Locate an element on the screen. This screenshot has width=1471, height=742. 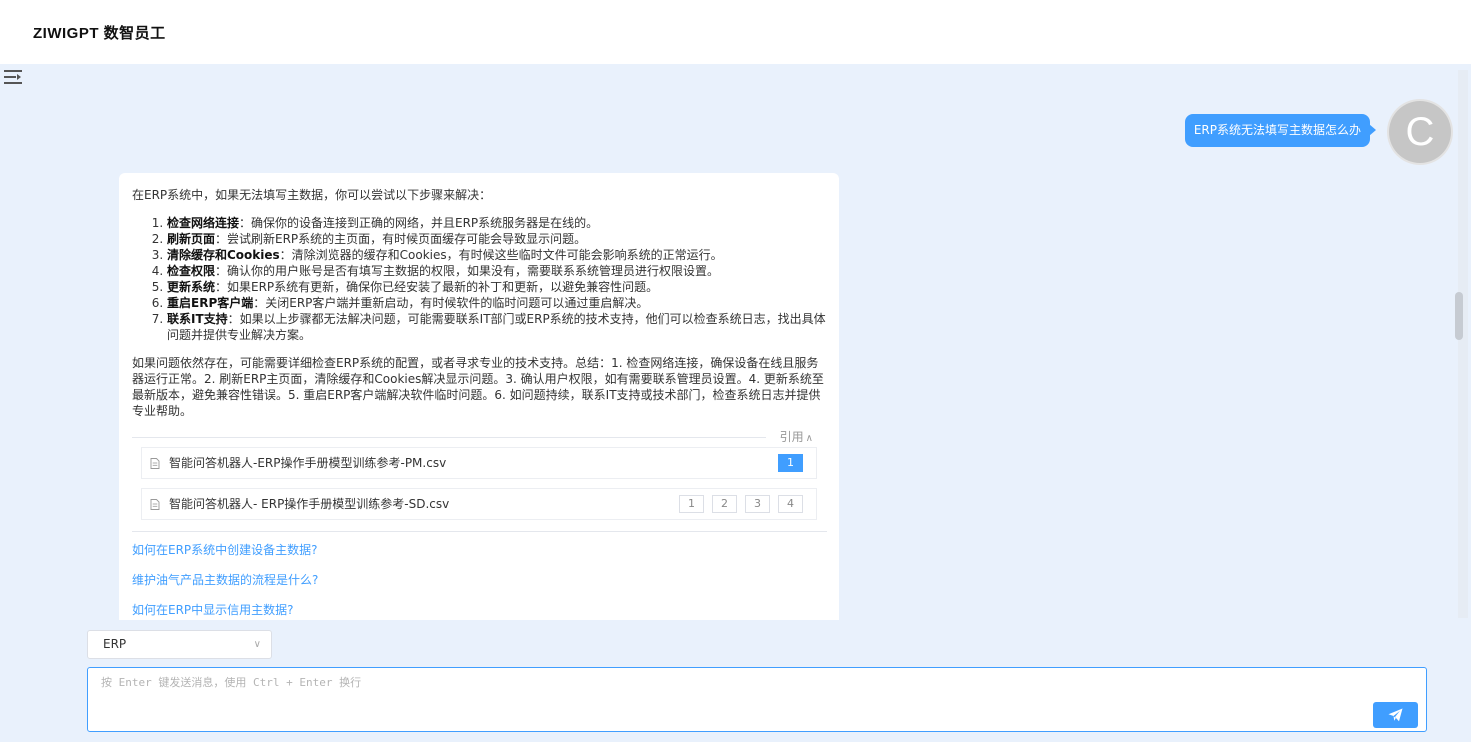
scrollbar-track is located at coordinates (1463, 344).